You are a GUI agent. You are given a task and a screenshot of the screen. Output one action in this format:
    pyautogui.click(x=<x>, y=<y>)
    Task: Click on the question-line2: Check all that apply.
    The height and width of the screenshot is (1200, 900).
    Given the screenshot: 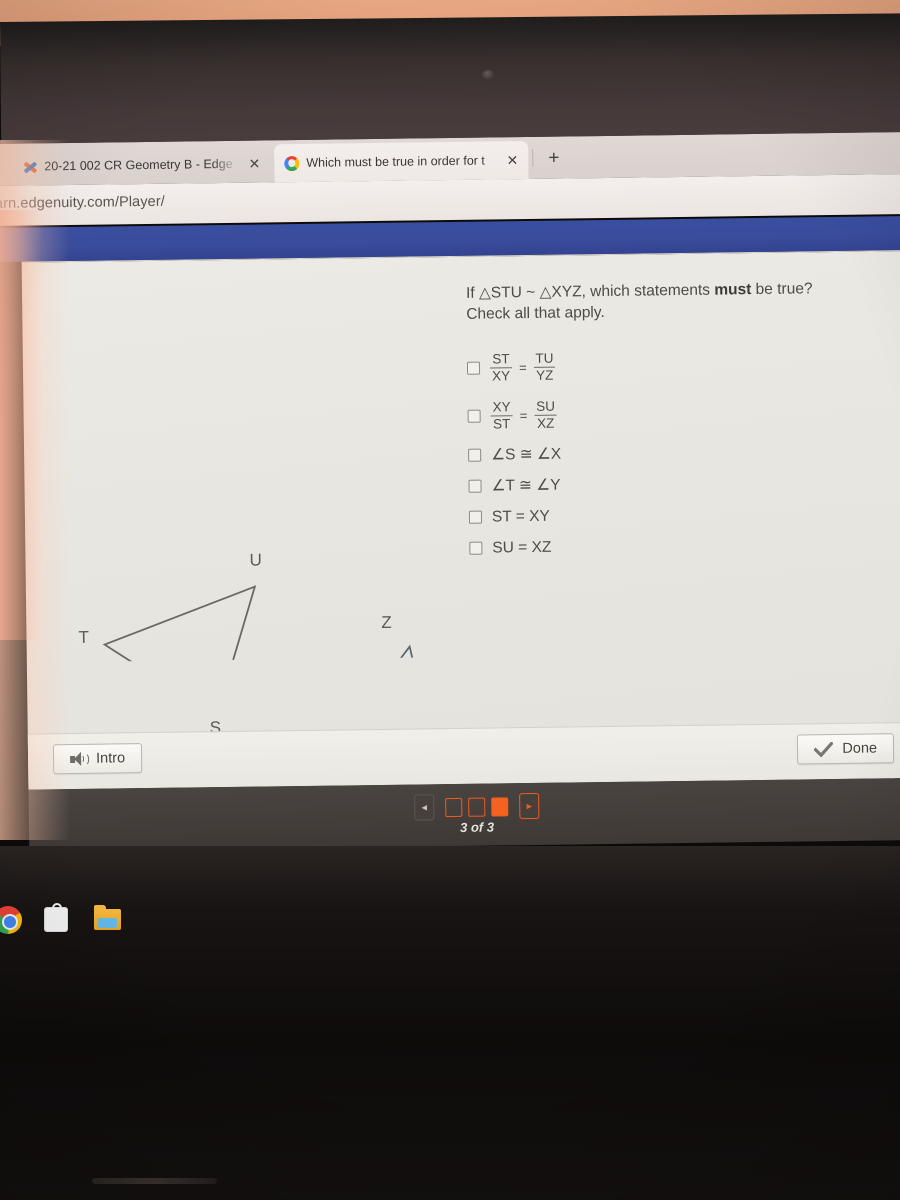 What is the action you would take?
    pyautogui.click(x=535, y=313)
    